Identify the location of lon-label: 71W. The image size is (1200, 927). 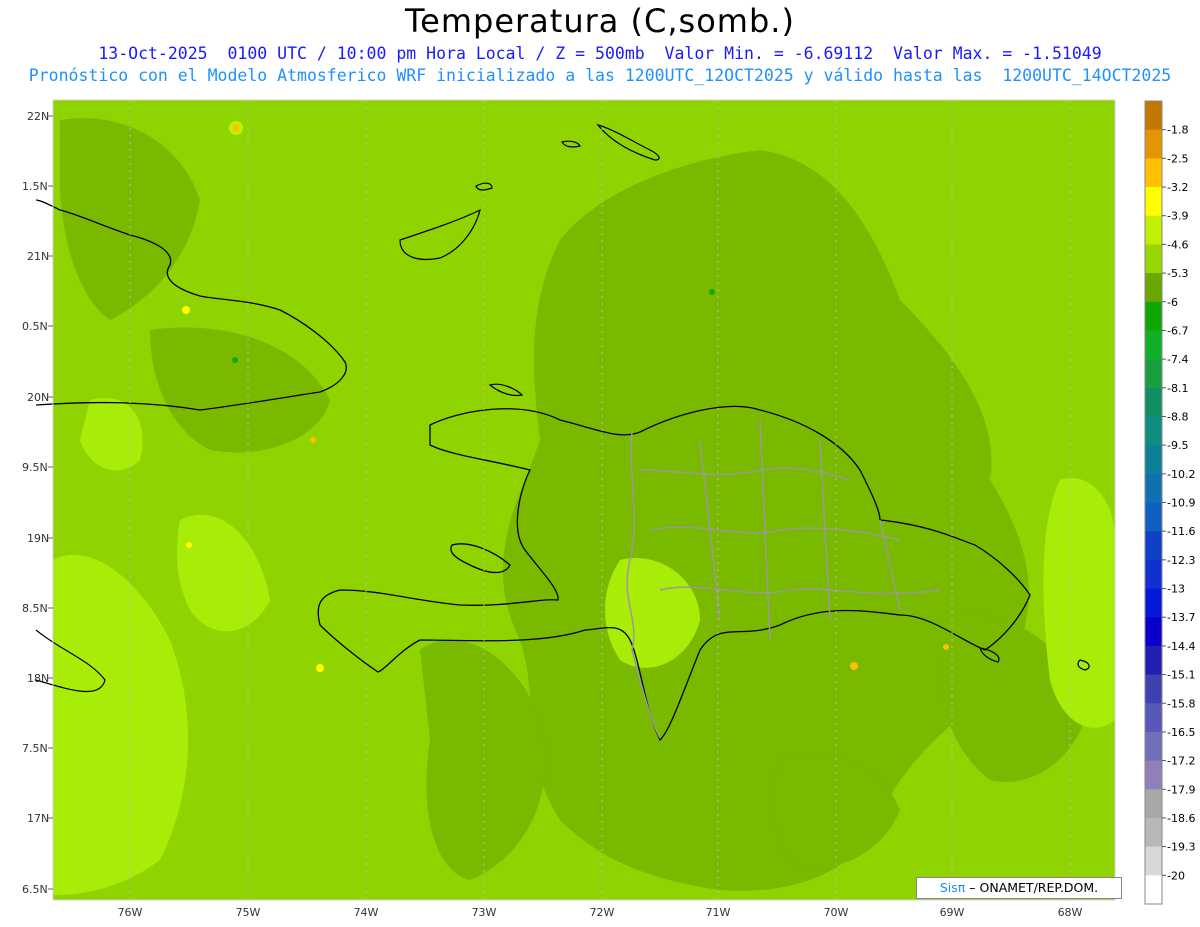
(718, 912).